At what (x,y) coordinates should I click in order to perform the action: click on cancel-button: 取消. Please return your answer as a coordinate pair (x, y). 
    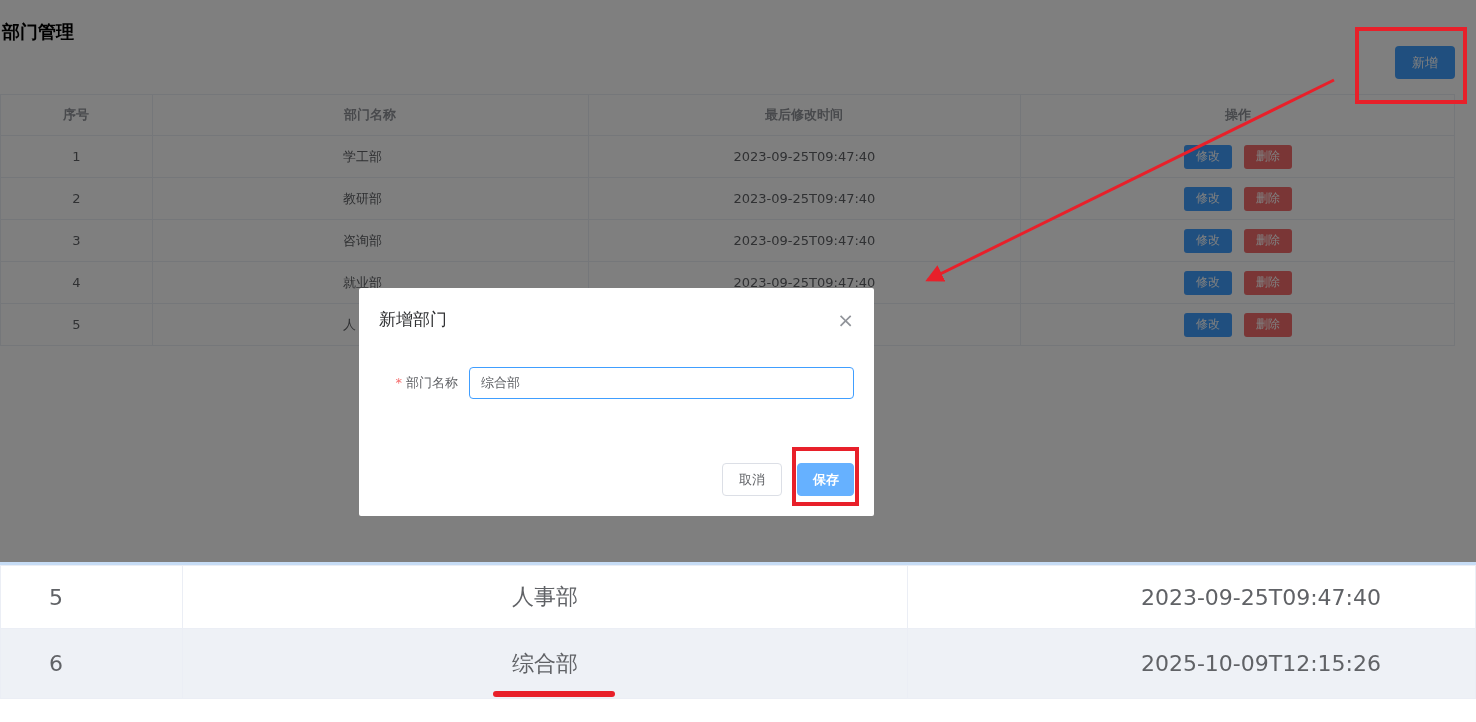
    Looking at the image, I should click on (752, 479).